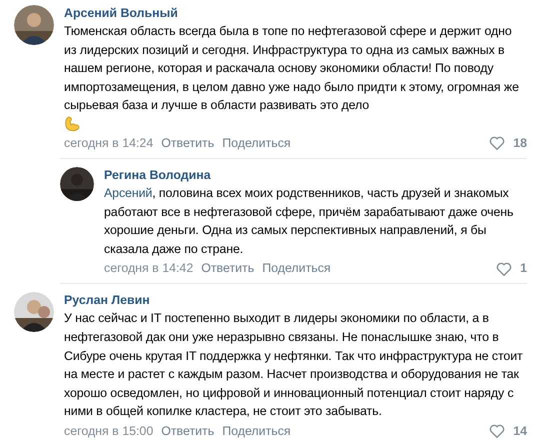 This screenshot has height=440, width=537. I want to click on comment-time: сегодня в 14:42, so click(149, 269).